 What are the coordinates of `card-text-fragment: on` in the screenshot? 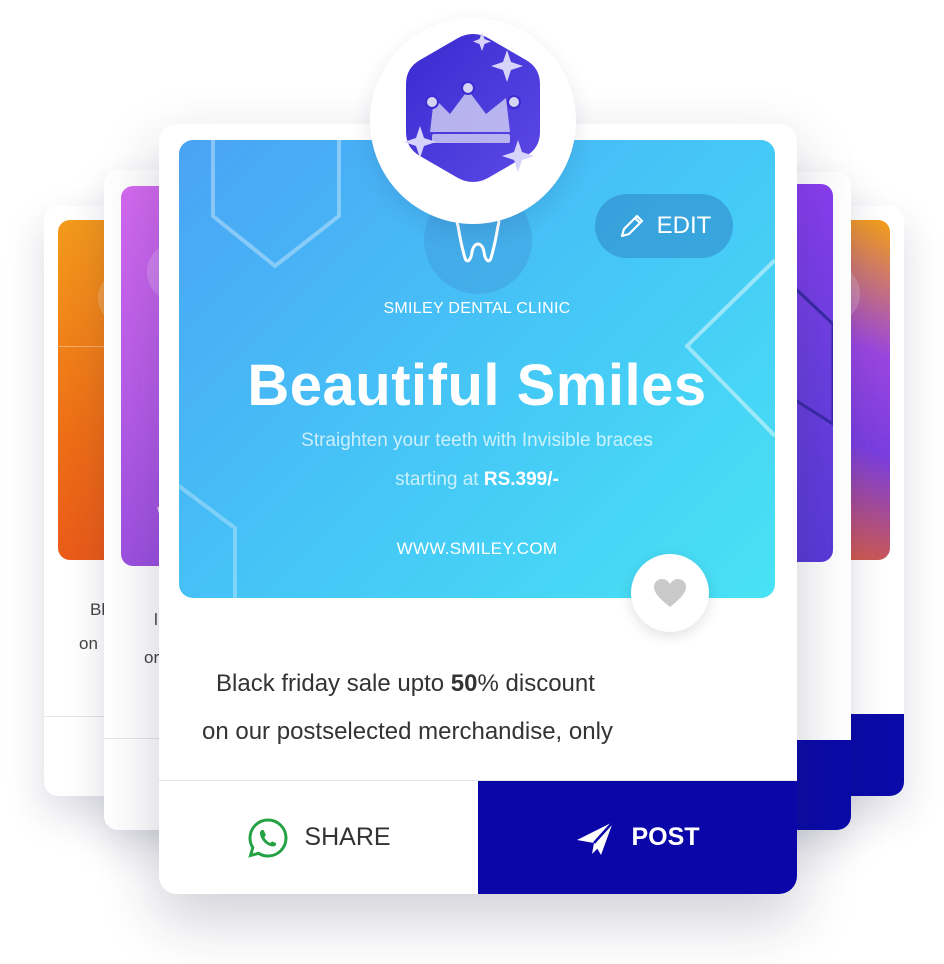 It's located at (88, 643).